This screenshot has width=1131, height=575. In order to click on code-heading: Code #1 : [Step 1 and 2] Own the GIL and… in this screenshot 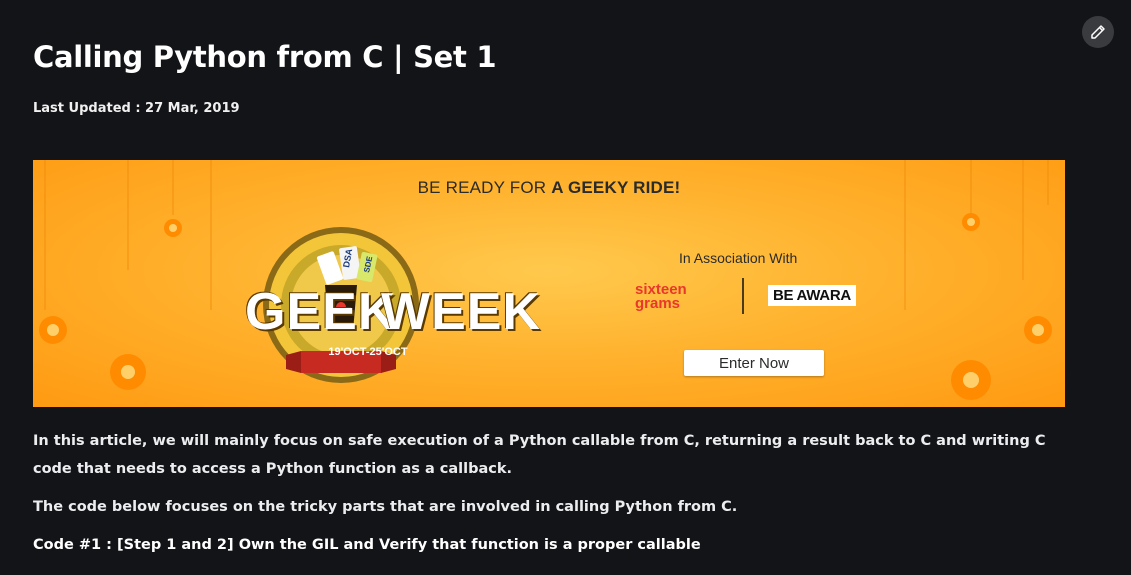, I will do `click(367, 545)`.